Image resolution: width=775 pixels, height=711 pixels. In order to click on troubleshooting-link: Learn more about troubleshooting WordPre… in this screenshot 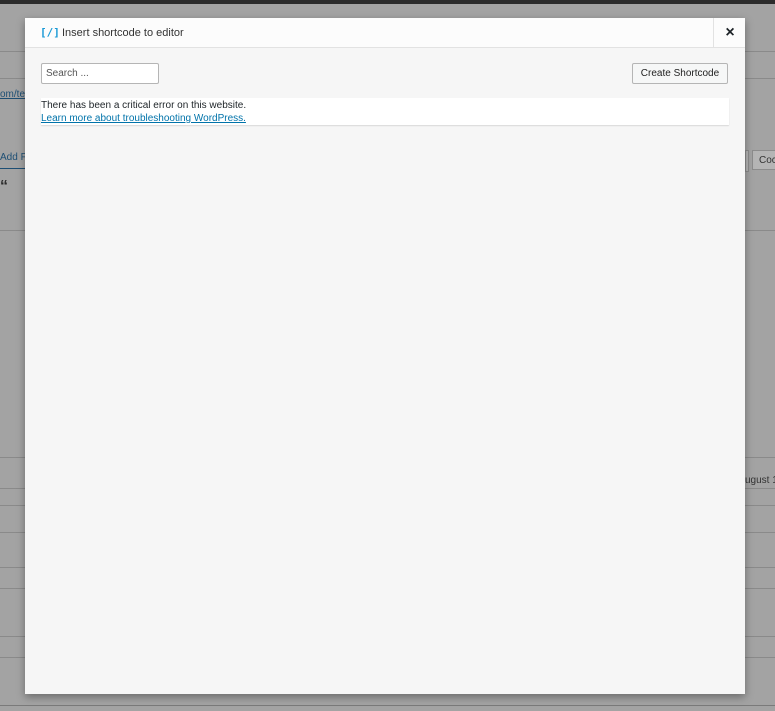, I will do `click(143, 118)`.